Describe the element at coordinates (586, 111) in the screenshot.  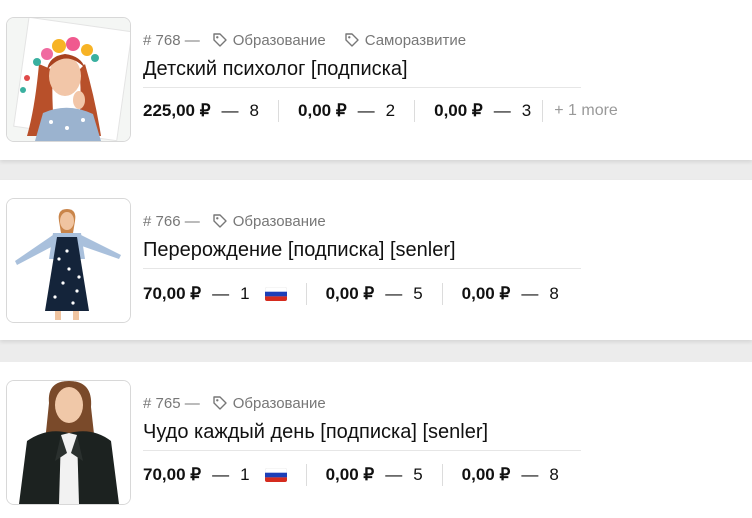
I see `more-prices-link: + 1 more` at that location.